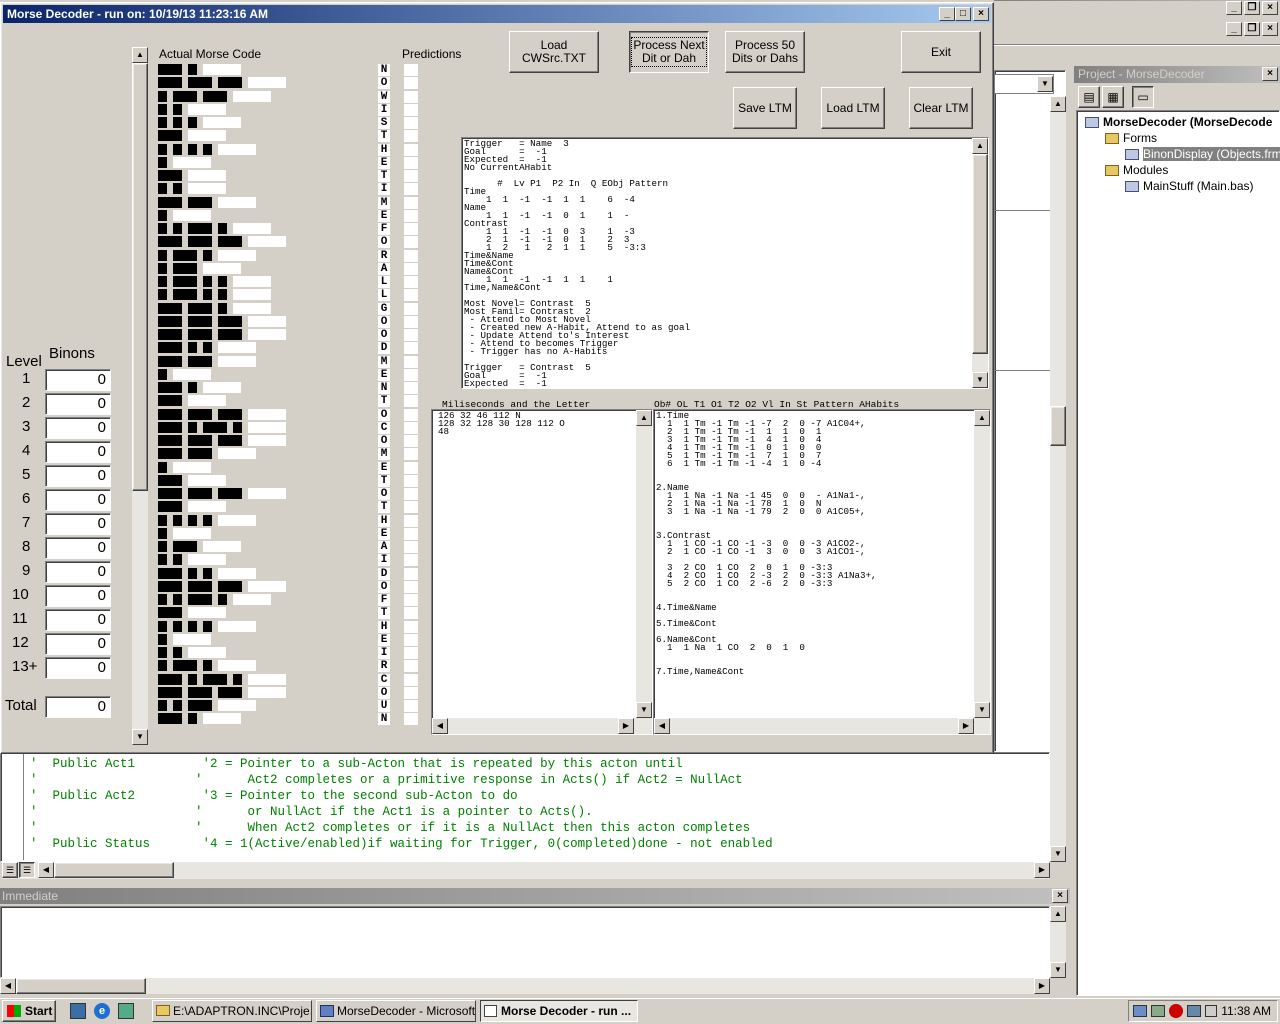 The height and width of the screenshot is (1024, 1280). What do you see at coordinates (102, 1011) in the screenshot?
I see `ie-icon: e` at bounding box center [102, 1011].